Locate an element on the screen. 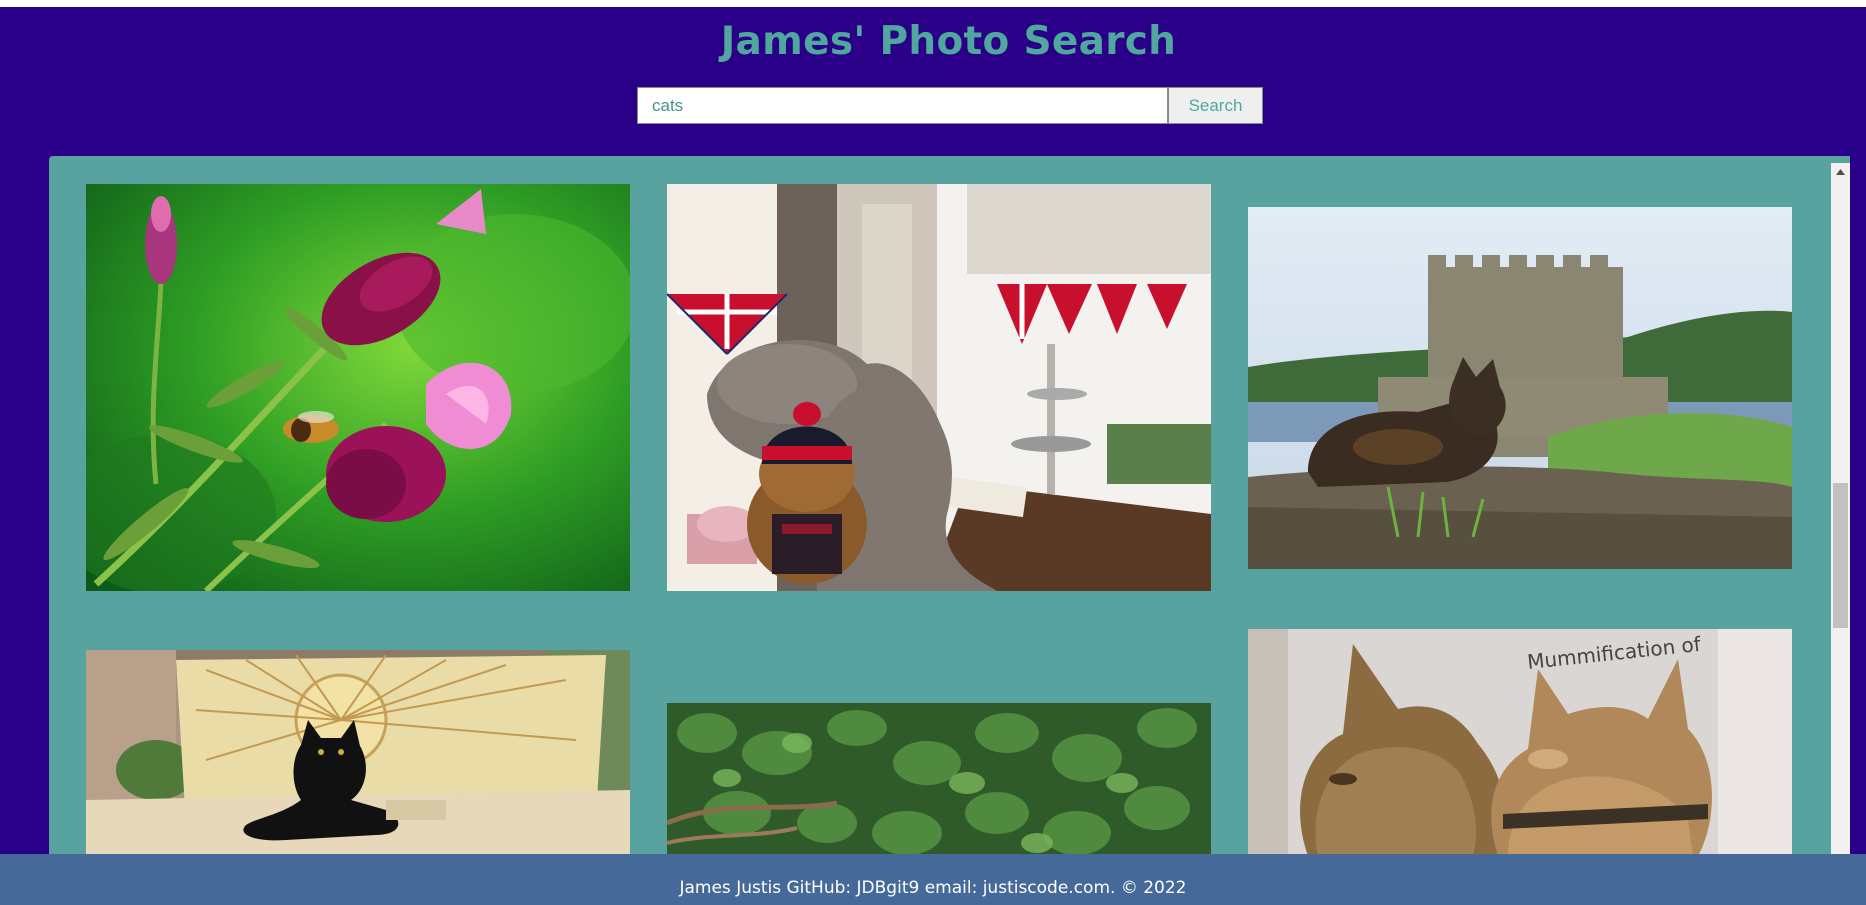 The width and height of the screenshot is (1866, 905). gallery-scrollbar is located at coordinates (1840, 509).